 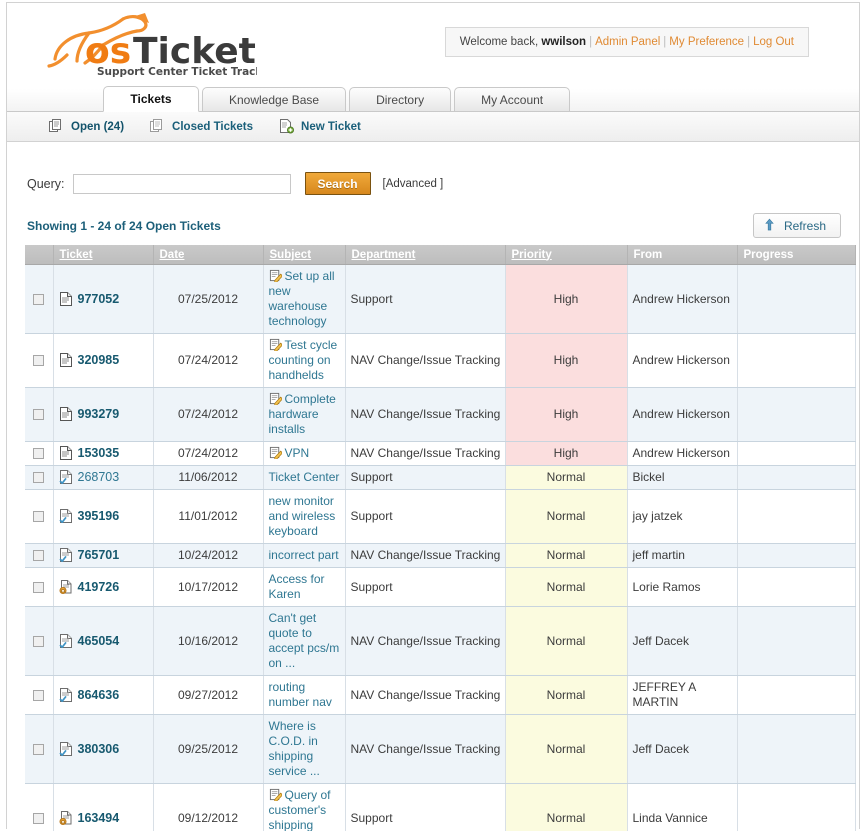 I want to click on ticket-subject-cell: Set up all new warehouse technology, so click(x=304, y=299).